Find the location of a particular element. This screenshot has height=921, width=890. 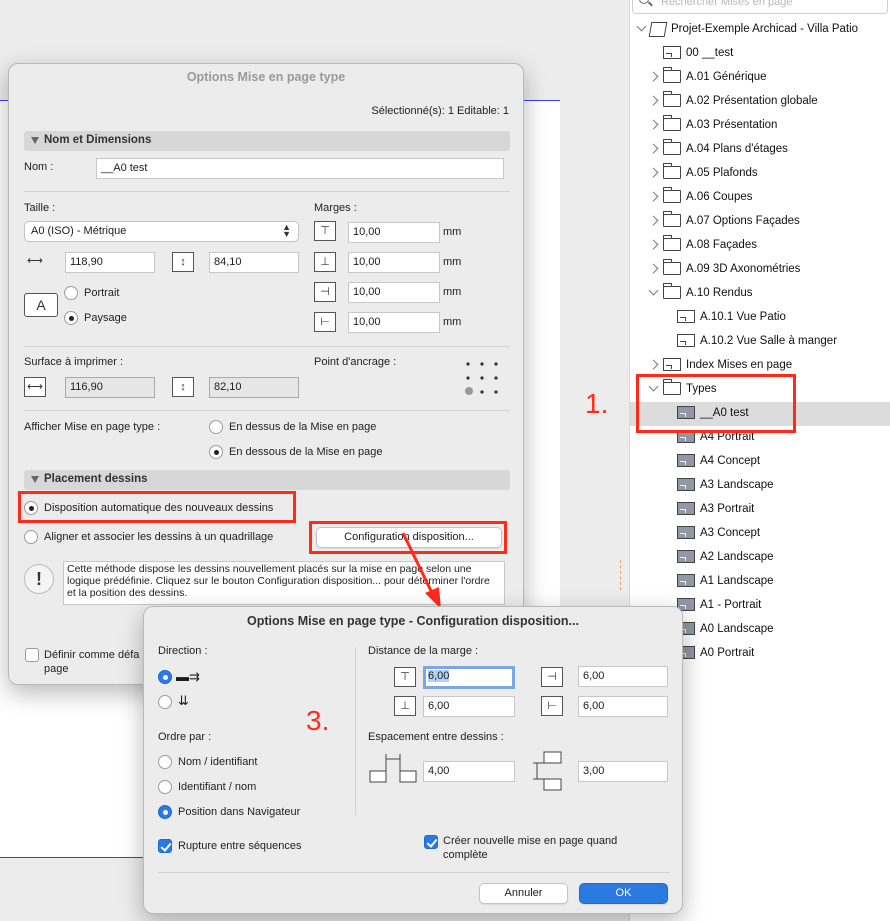

distance-top-input: 6,00 is located at coordinates (469, 677).